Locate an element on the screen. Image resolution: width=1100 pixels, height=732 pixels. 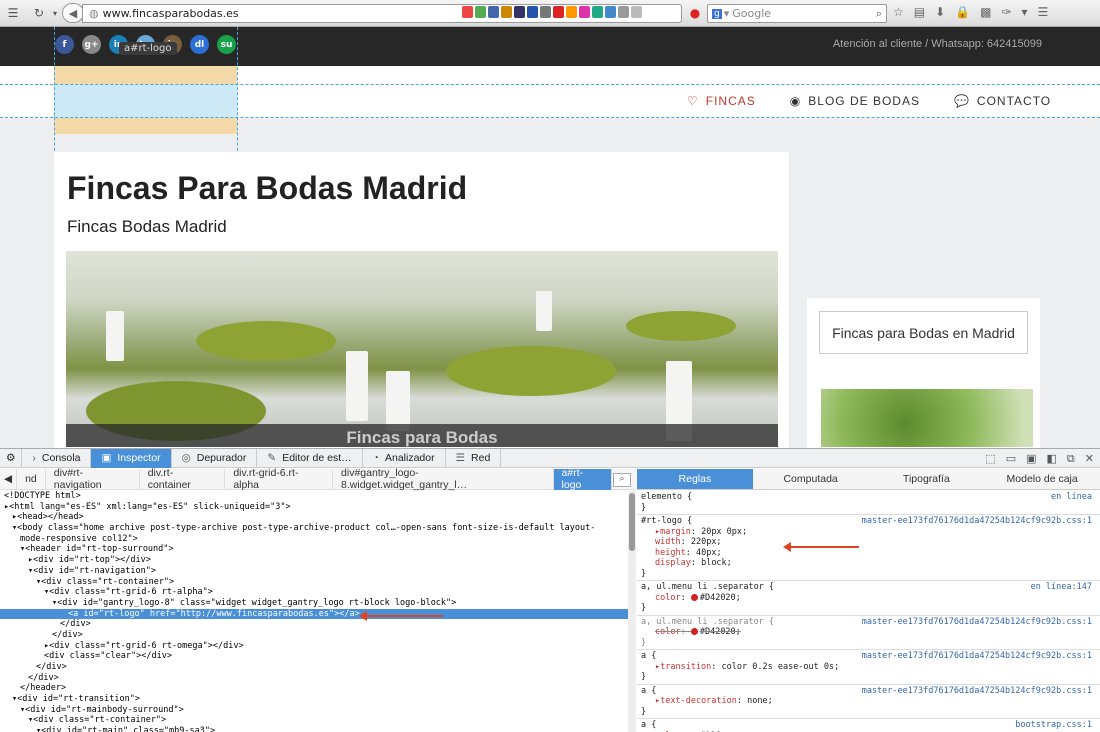
markup-line: </header> is located at coordinates (314, 688).